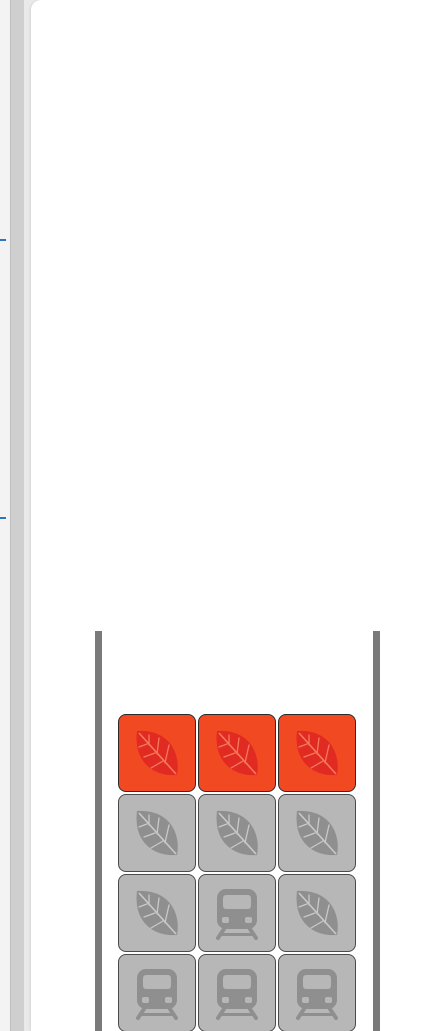 The height and width of the screenshot is (1031, 438). Describe the element at coordinates (376, 831) in the screenshot. I see `well-wall-right` at that location.